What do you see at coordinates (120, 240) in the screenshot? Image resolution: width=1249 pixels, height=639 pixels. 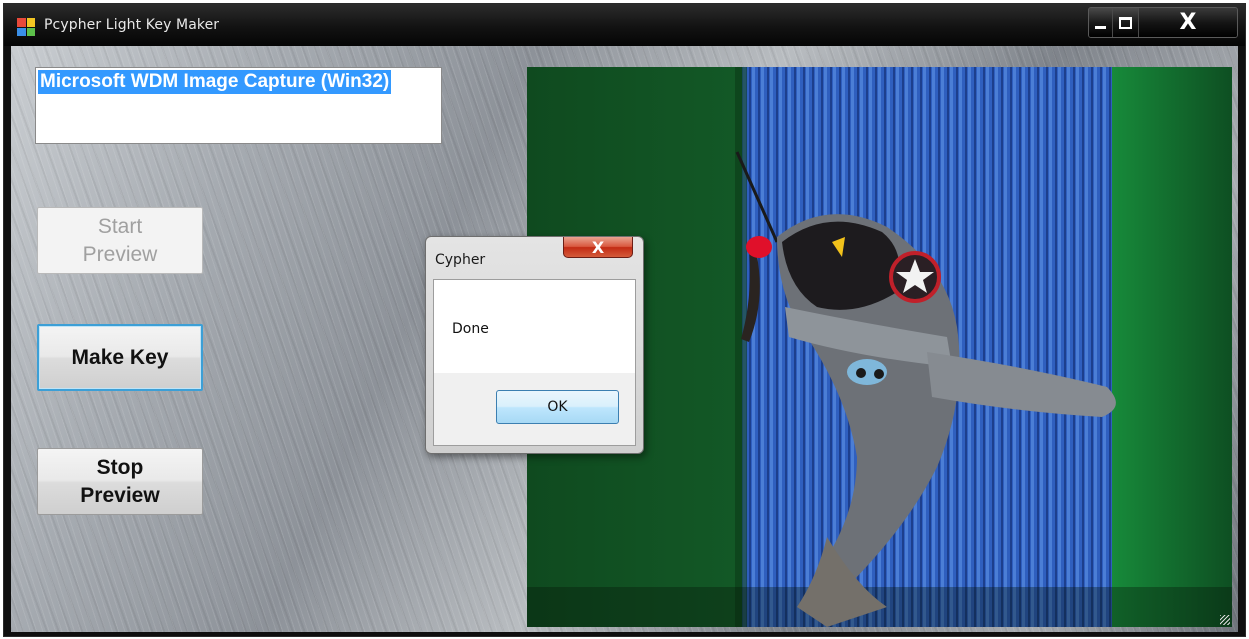 I see `start-preview-button: Start Preview` at bounding box center [120, 240].